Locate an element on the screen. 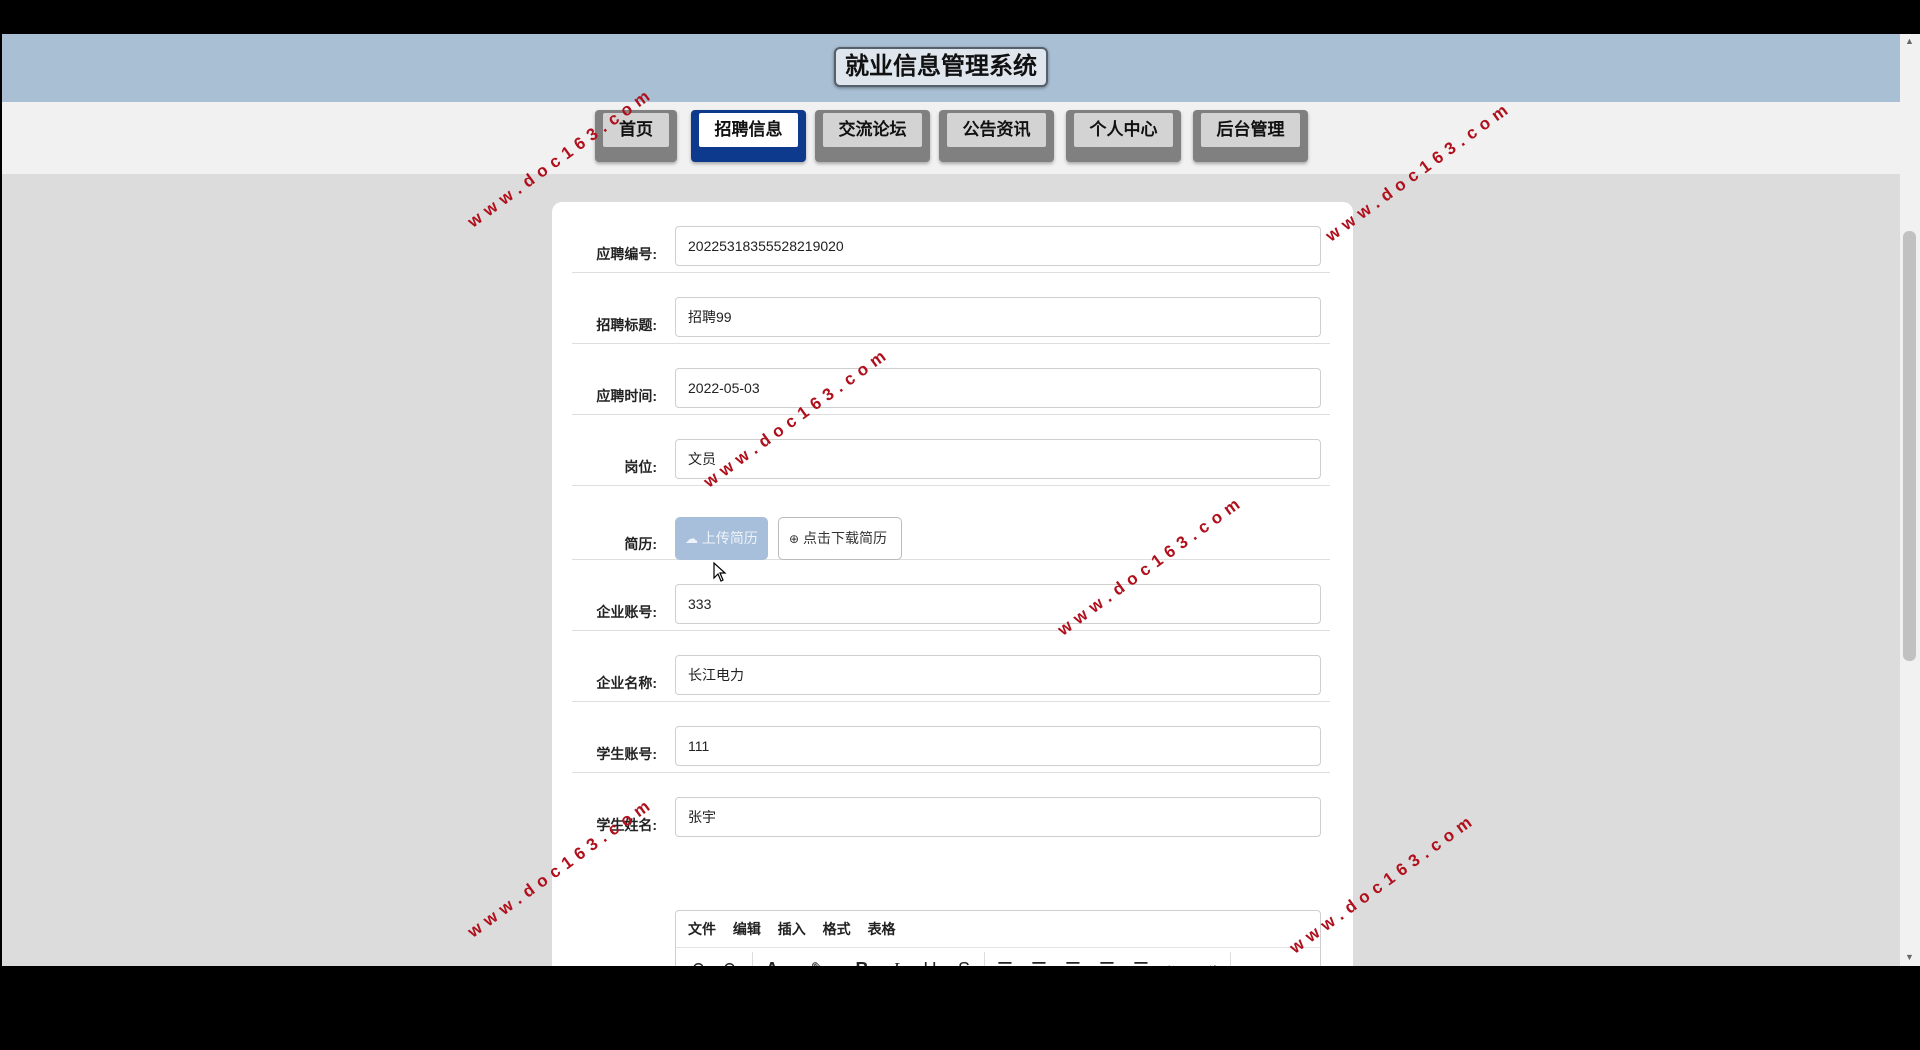  strikethrough-icon: S is located at coordinates (964, 961).